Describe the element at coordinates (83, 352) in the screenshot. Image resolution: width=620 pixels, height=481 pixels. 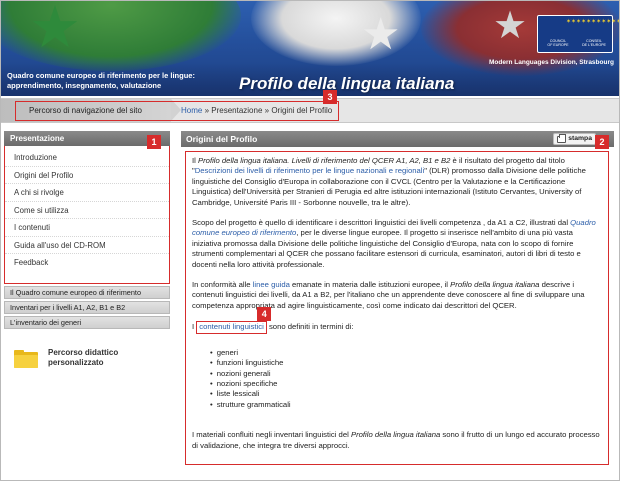
I see `promo-line: Percorso didattico` at that location.